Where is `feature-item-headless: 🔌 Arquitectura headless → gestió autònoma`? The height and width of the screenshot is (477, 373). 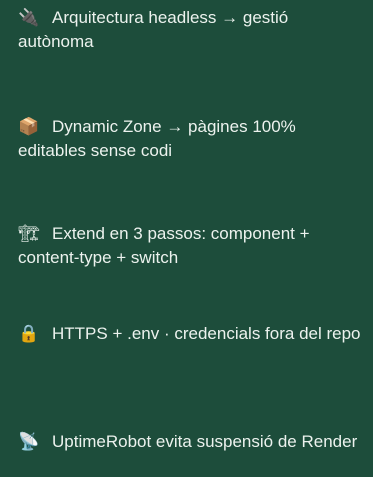 feature-item-headless: 🔌 Arquitectura headless → gestió autònoma is located at coordinates (193, 30).